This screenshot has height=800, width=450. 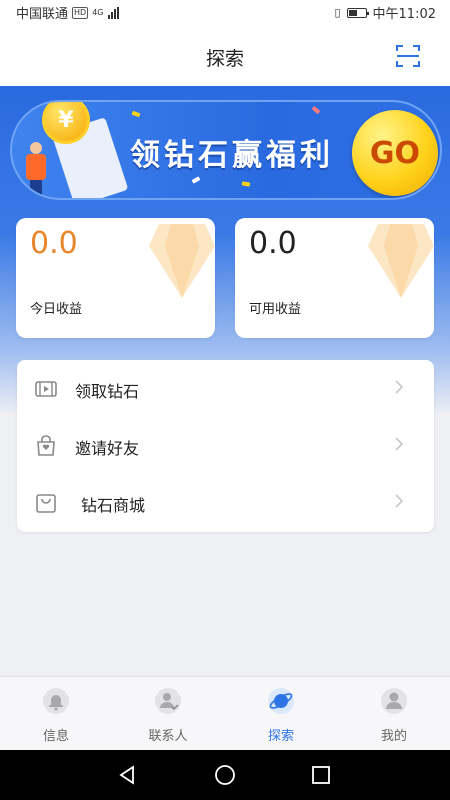 I want to click on page-title: 探索, so click(x=224, y=59).